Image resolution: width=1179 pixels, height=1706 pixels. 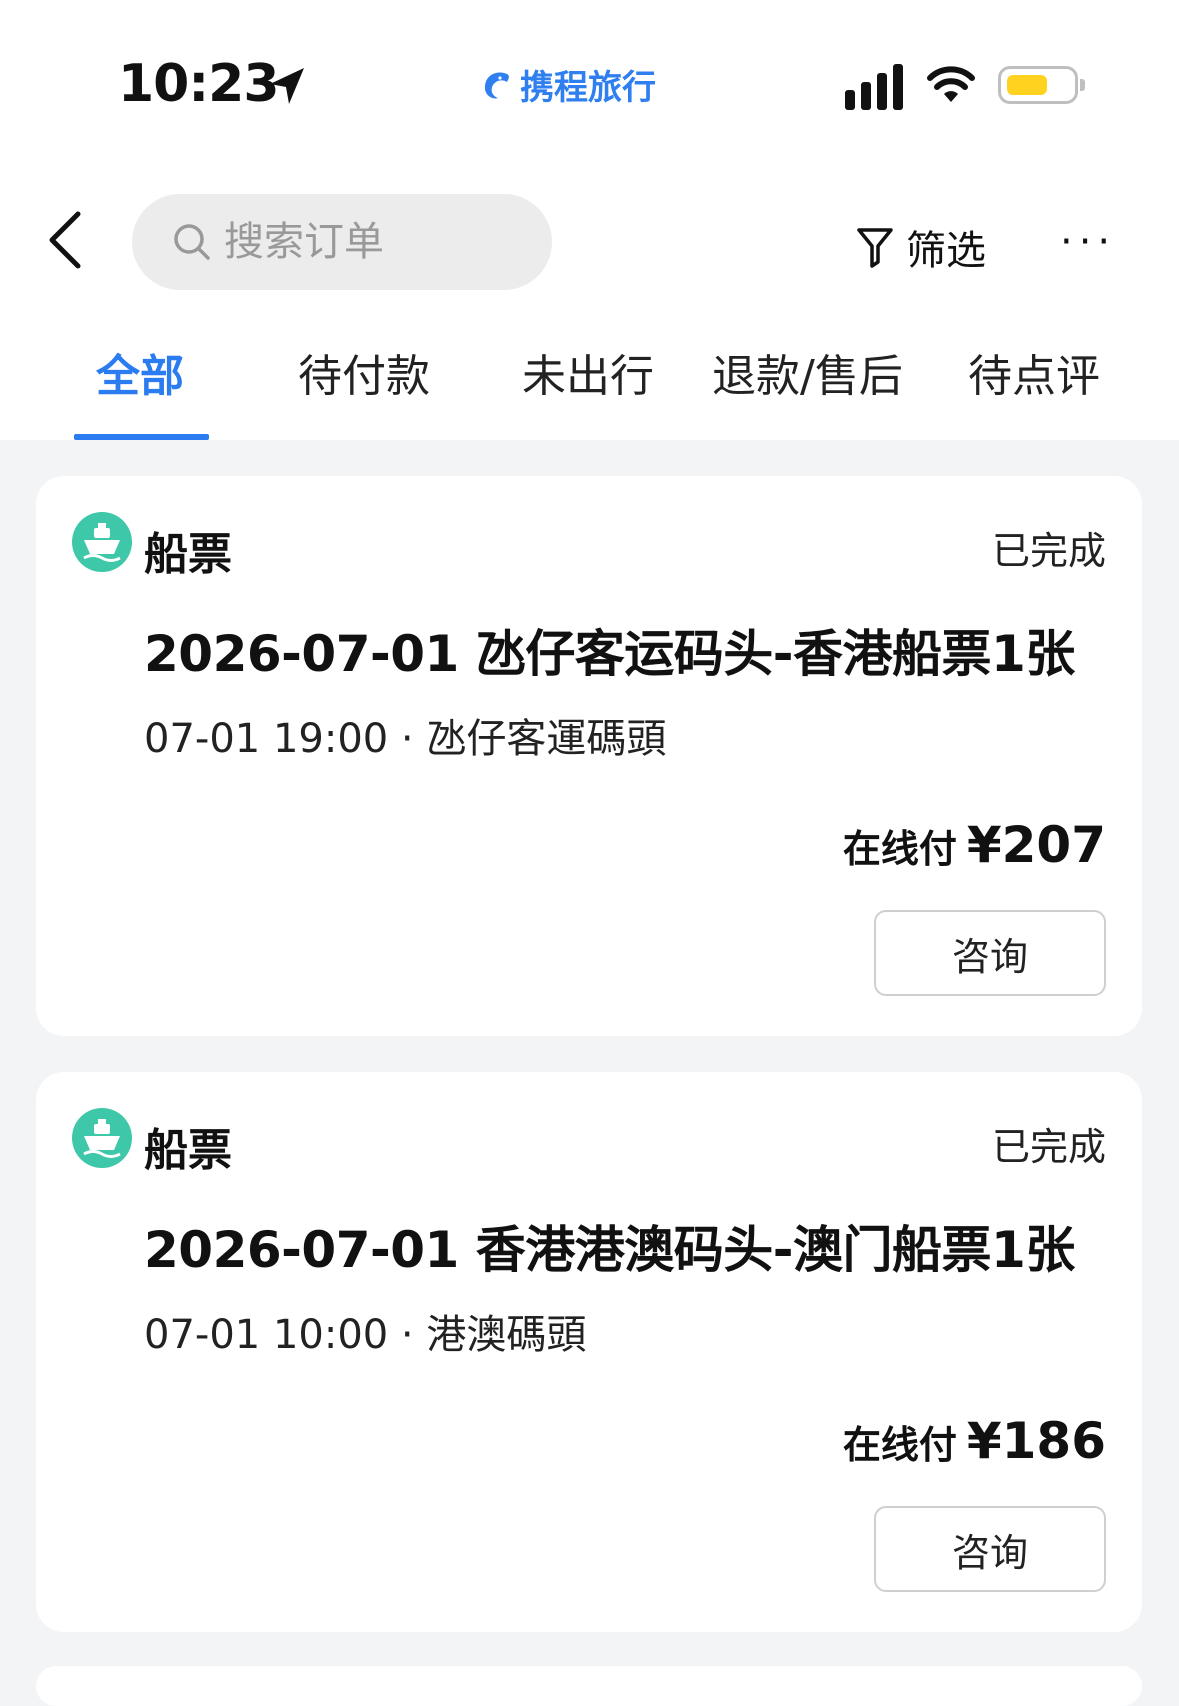 What do you see at coordinates (1034, 372) in the screenshot?
I see `tab-pending-review: 待点评` at bounding box center [1034, 372].